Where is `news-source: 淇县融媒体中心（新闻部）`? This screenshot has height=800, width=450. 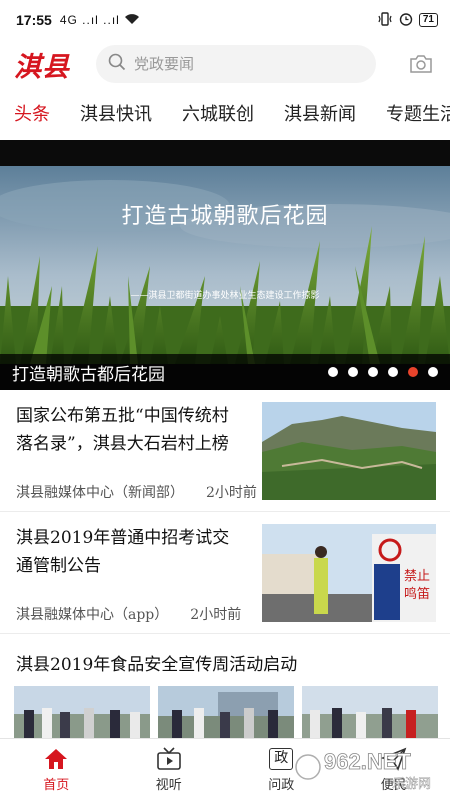
news-source: 淇县融媒体中心（新闻部） is located at coordinates (100, 493).